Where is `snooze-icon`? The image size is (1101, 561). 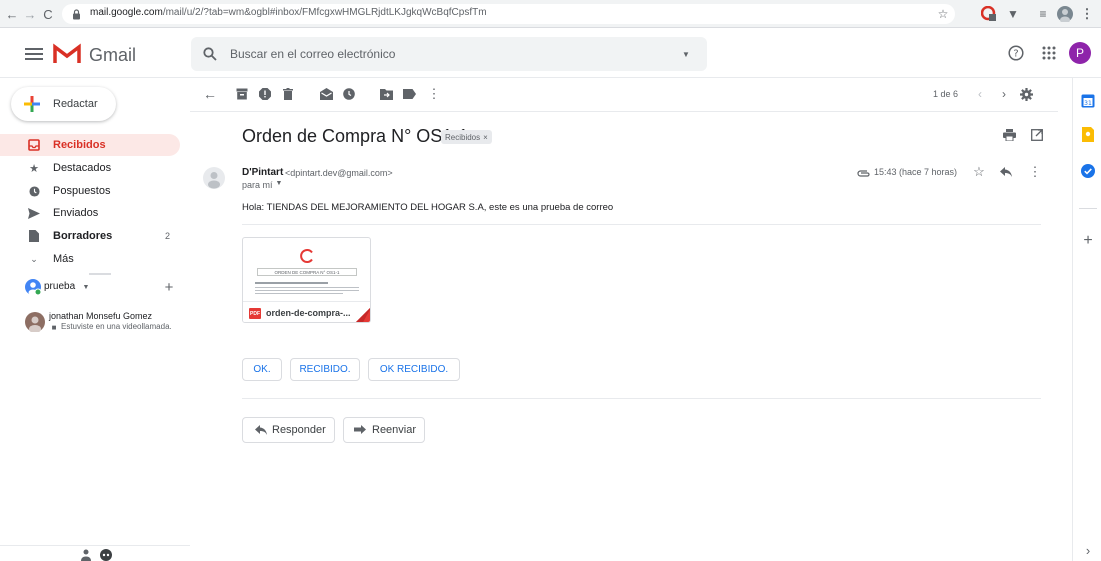 snooze-icon is located at coordinates (349, 94).